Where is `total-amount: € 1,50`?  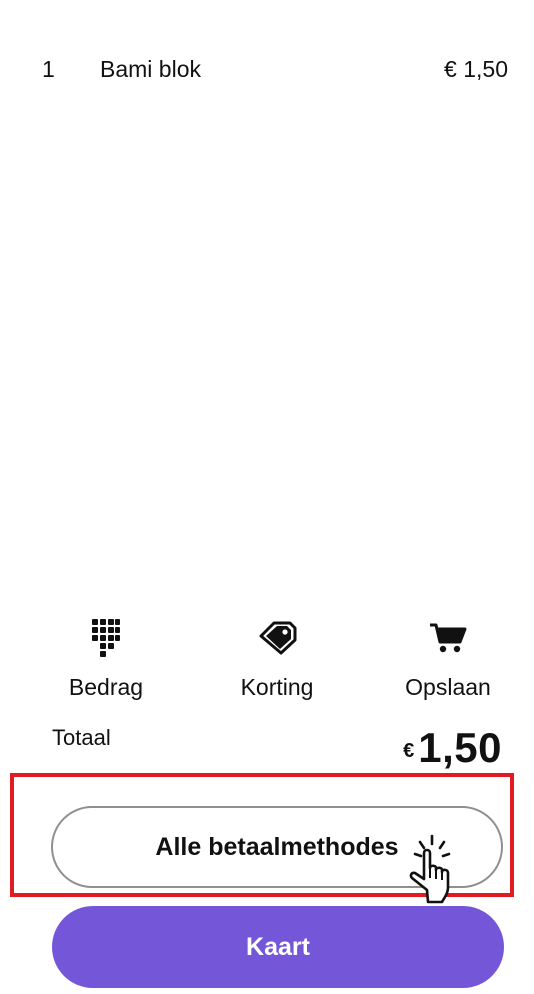 total-amount: € 1,50 is located at coordinates (452, 748).